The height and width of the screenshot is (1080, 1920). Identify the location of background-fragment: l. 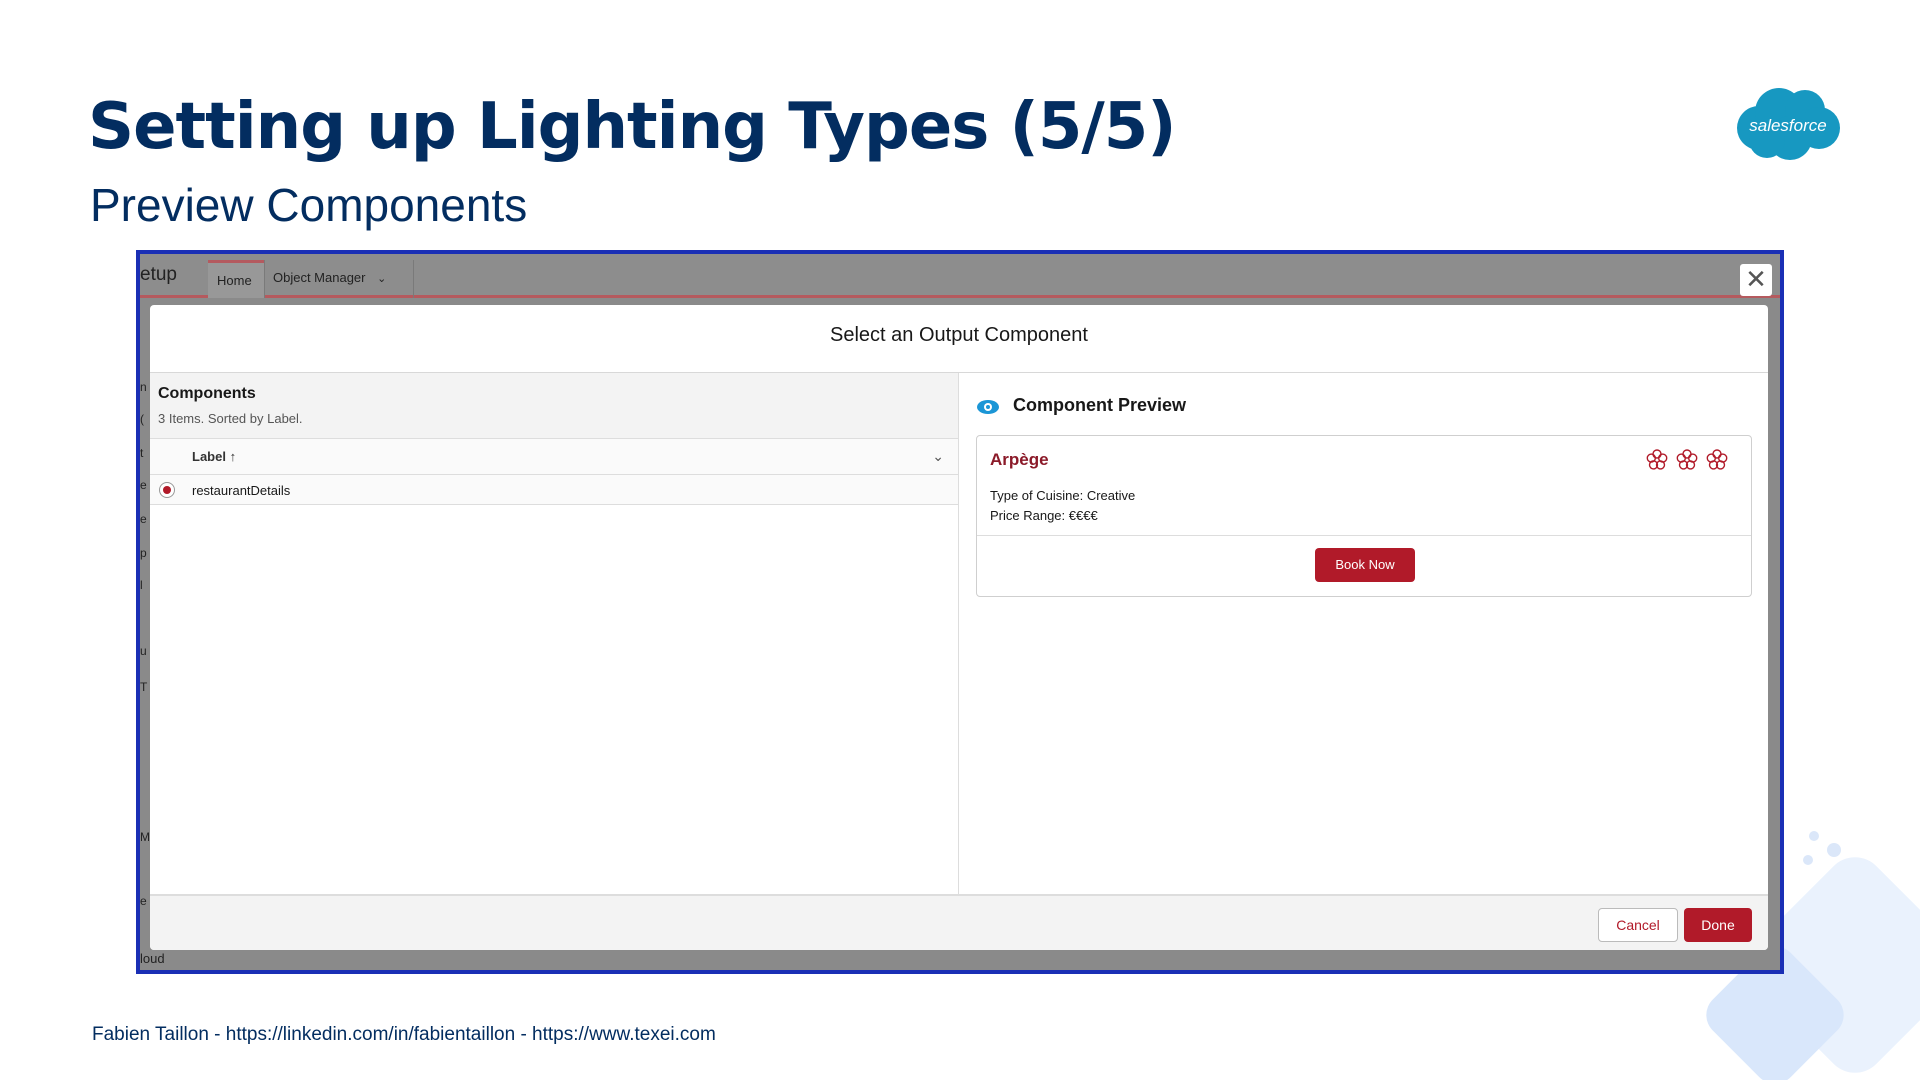
(141, 585).